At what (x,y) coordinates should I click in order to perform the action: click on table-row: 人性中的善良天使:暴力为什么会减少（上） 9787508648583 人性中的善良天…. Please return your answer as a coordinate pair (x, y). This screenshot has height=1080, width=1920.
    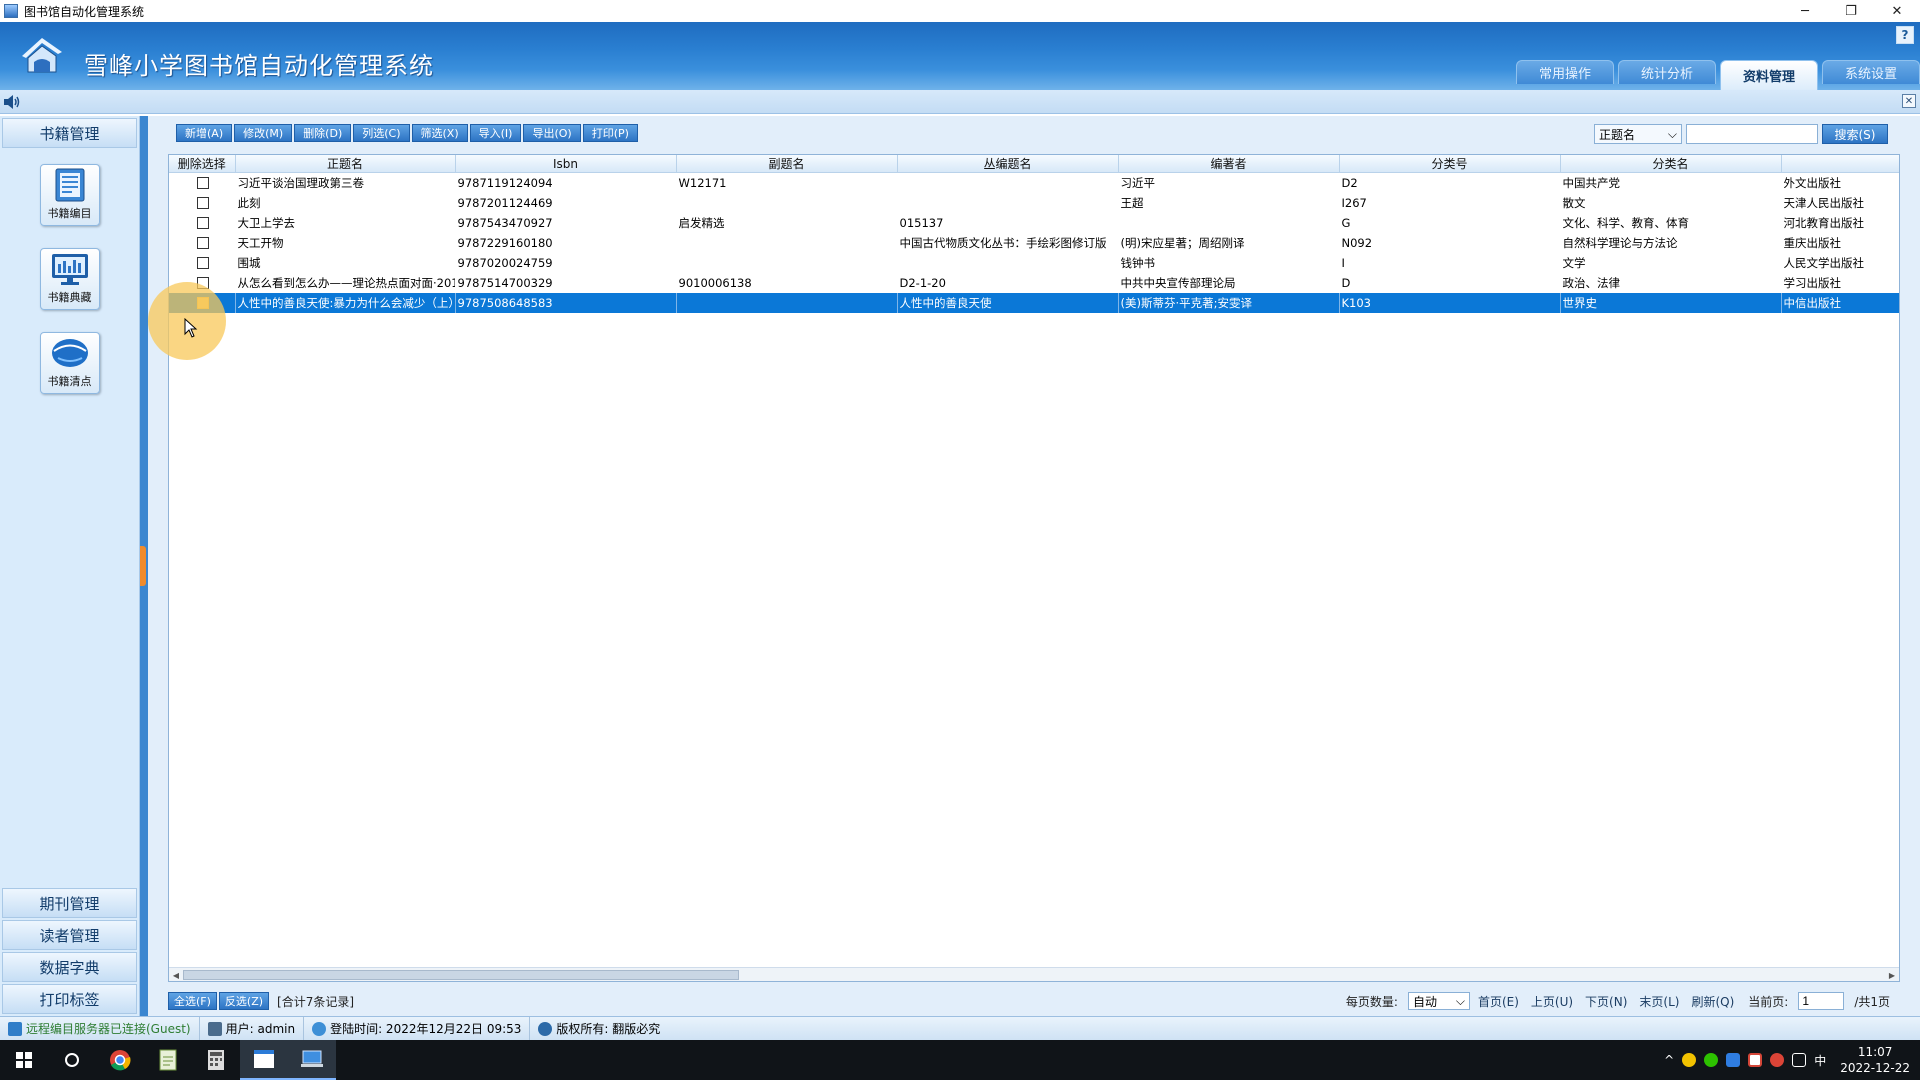
    Looking at the image, I should click on (1034, 302).